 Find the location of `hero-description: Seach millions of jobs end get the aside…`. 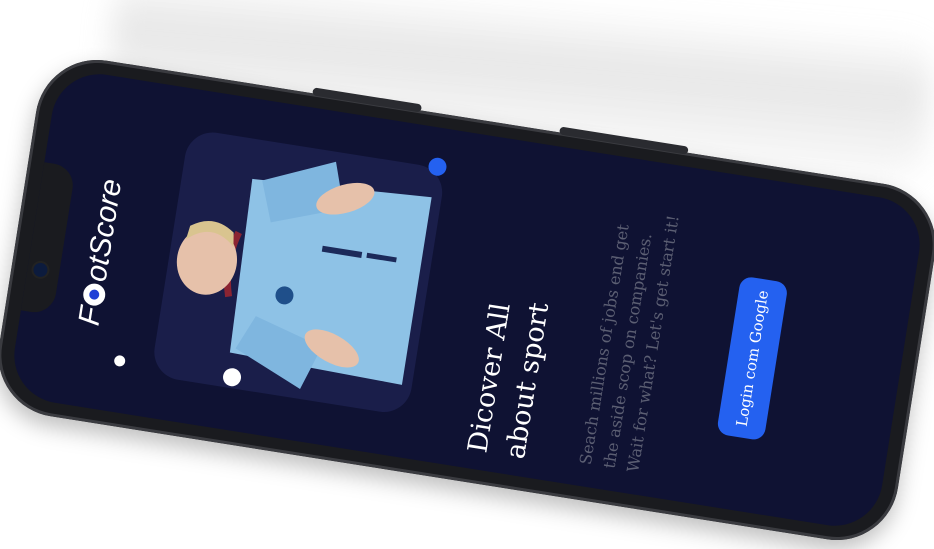

hero-description: Seach millions of jobs end get the aside… is located at coordinates (629, 343).